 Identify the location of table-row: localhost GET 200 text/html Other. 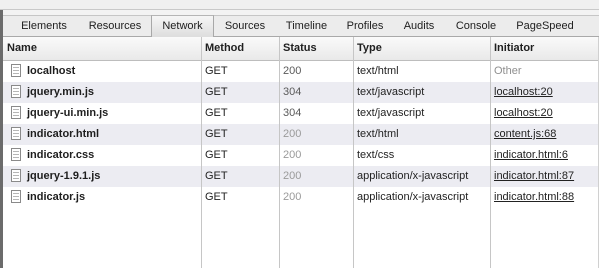
(301, 71).